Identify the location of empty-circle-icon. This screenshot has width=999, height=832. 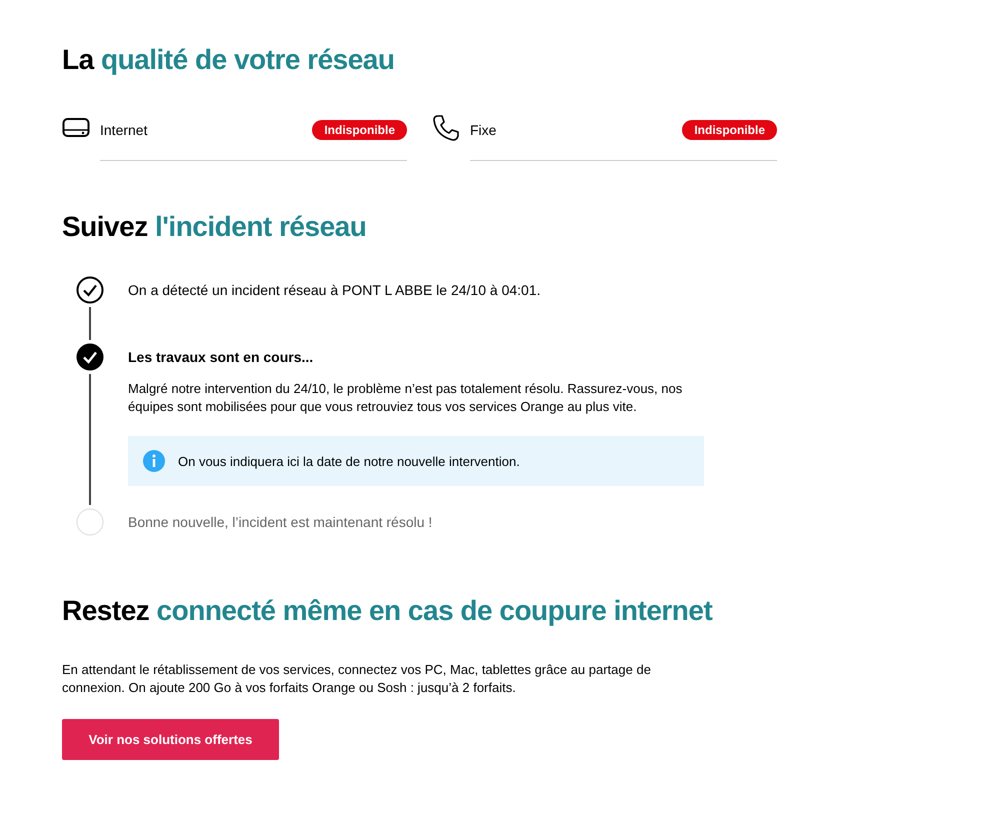
(90, 522).